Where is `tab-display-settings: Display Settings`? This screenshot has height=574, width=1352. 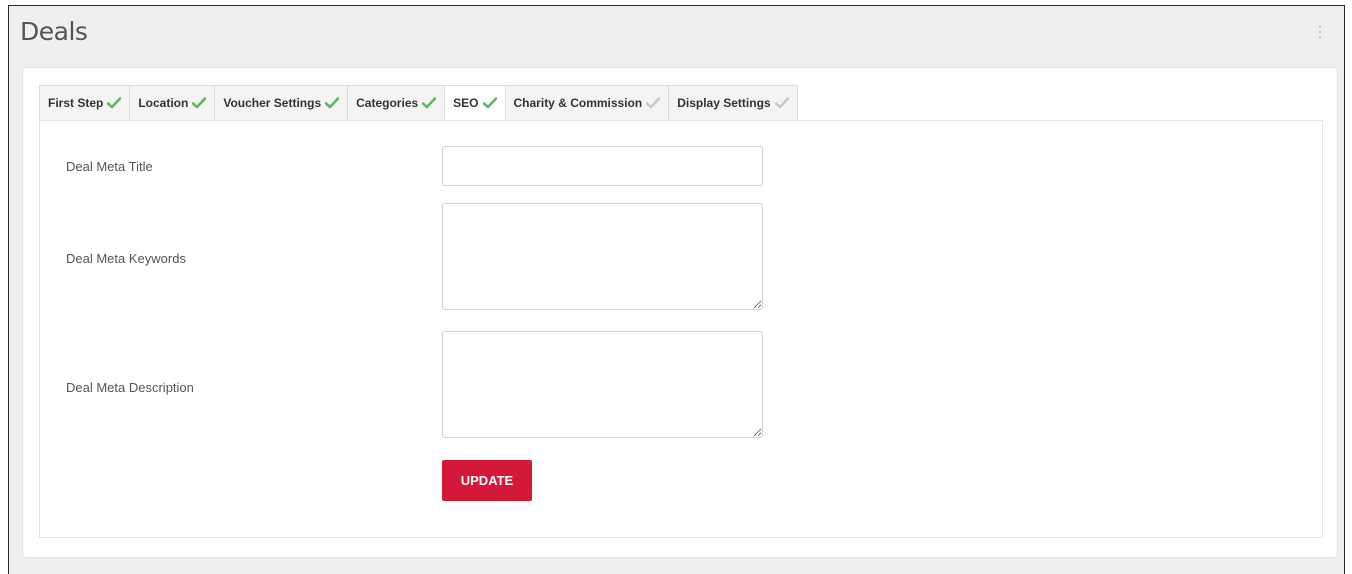 tab-display-settings: Display Settings is located at coordinates (733, 103).